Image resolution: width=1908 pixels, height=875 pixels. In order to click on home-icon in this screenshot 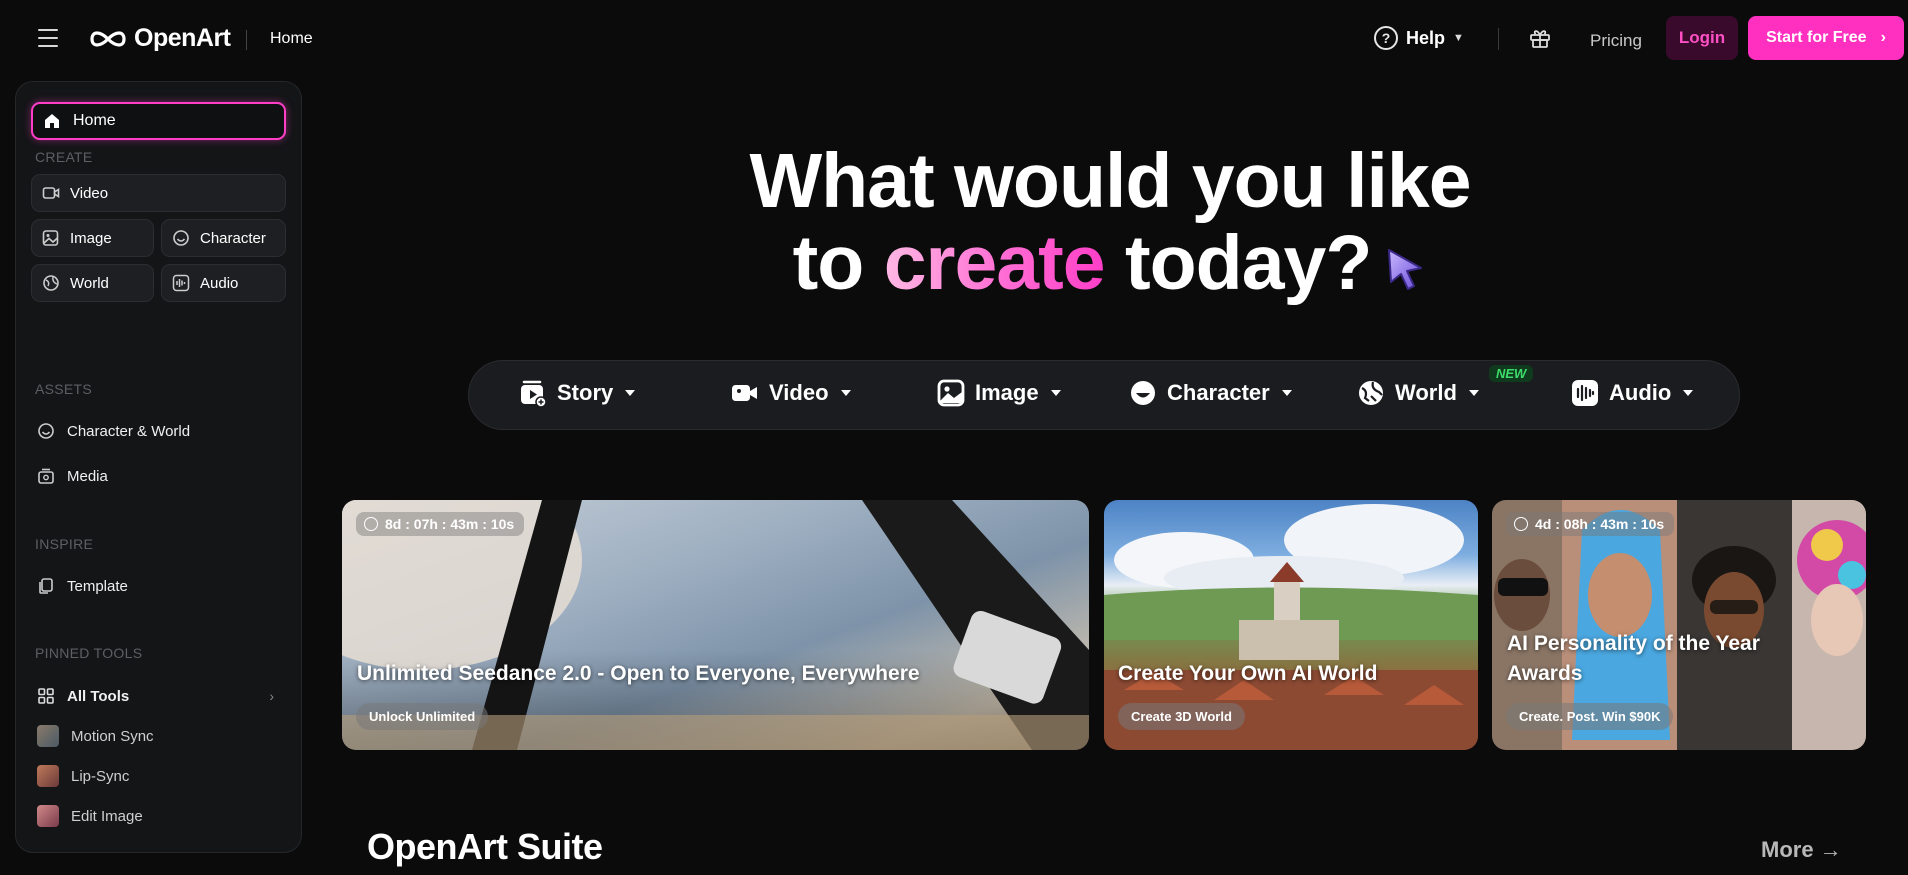, I will do `click(52, 121)`.